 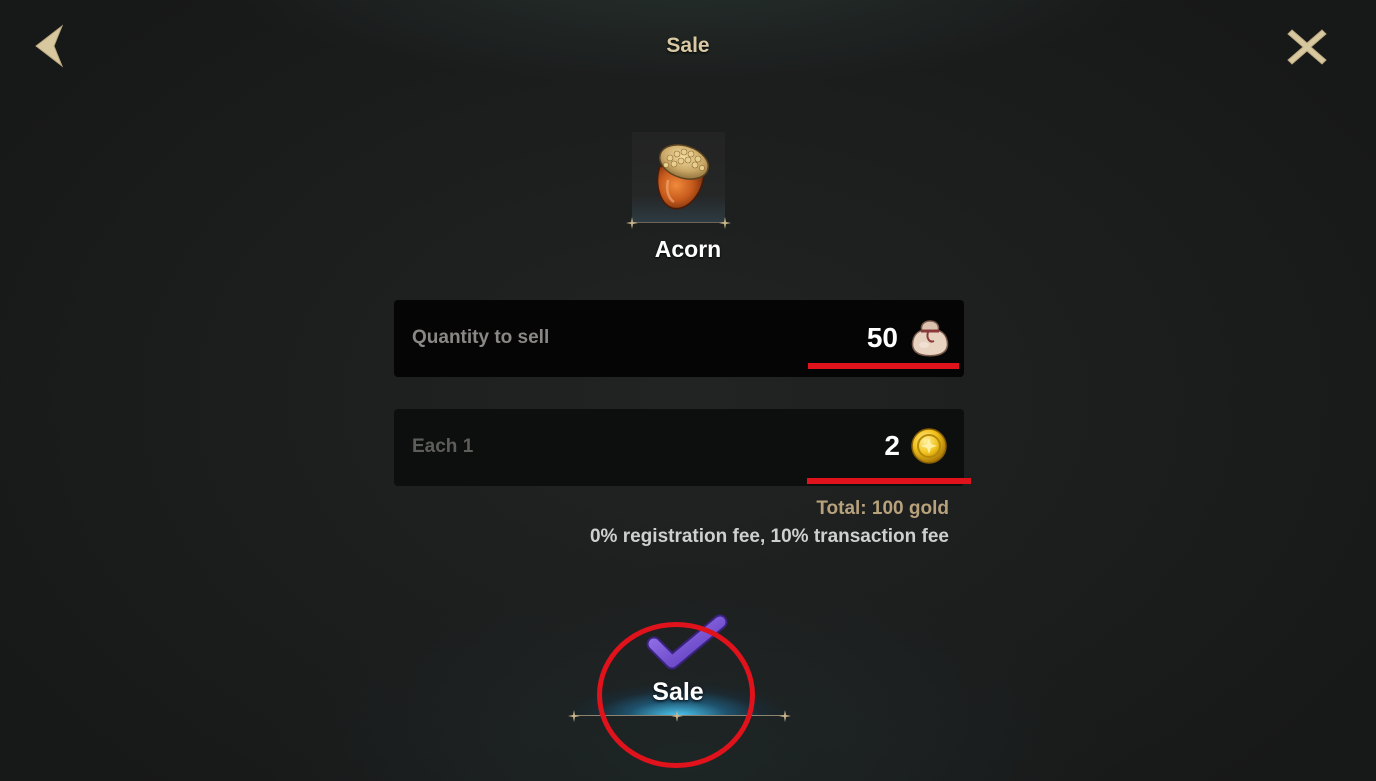 I want to click on sale-button-label: Sale, so click(x=678, y=692).